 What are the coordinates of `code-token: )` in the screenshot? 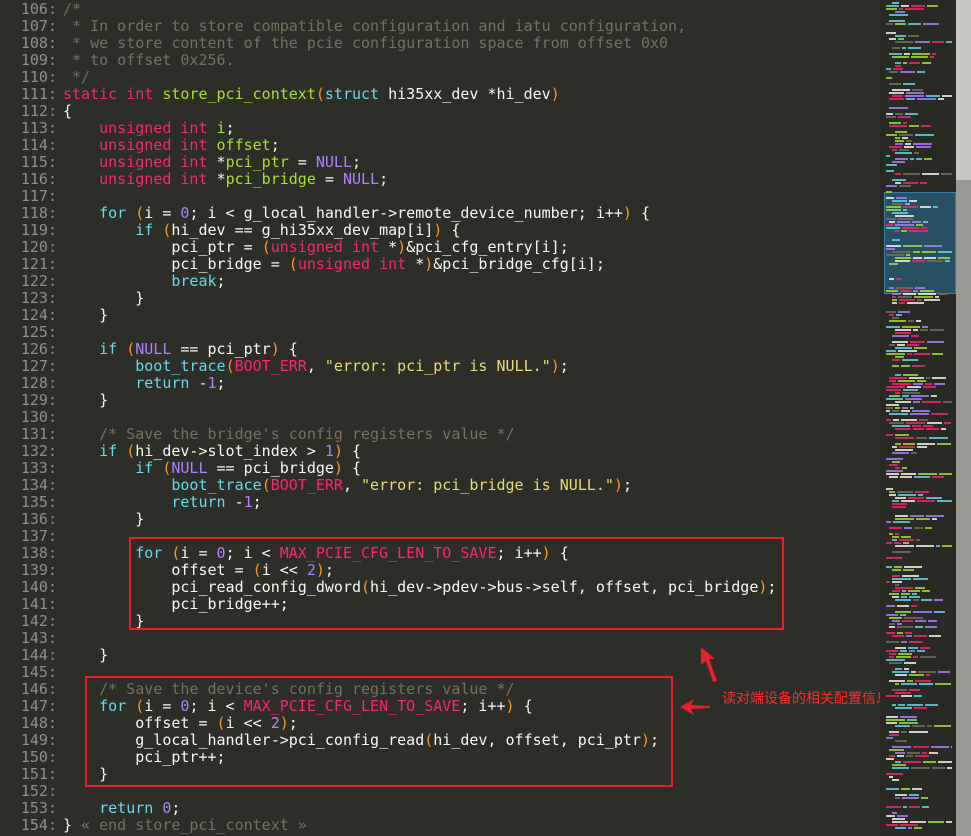 It's located at (555, 94).